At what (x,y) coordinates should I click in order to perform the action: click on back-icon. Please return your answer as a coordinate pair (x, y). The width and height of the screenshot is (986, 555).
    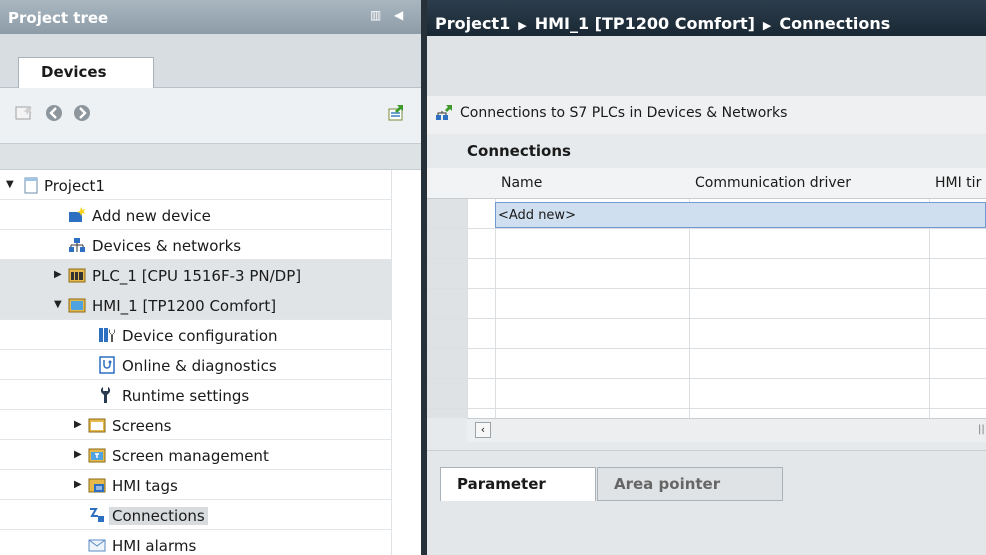
    Looking at the image, I should click on (54, 113).